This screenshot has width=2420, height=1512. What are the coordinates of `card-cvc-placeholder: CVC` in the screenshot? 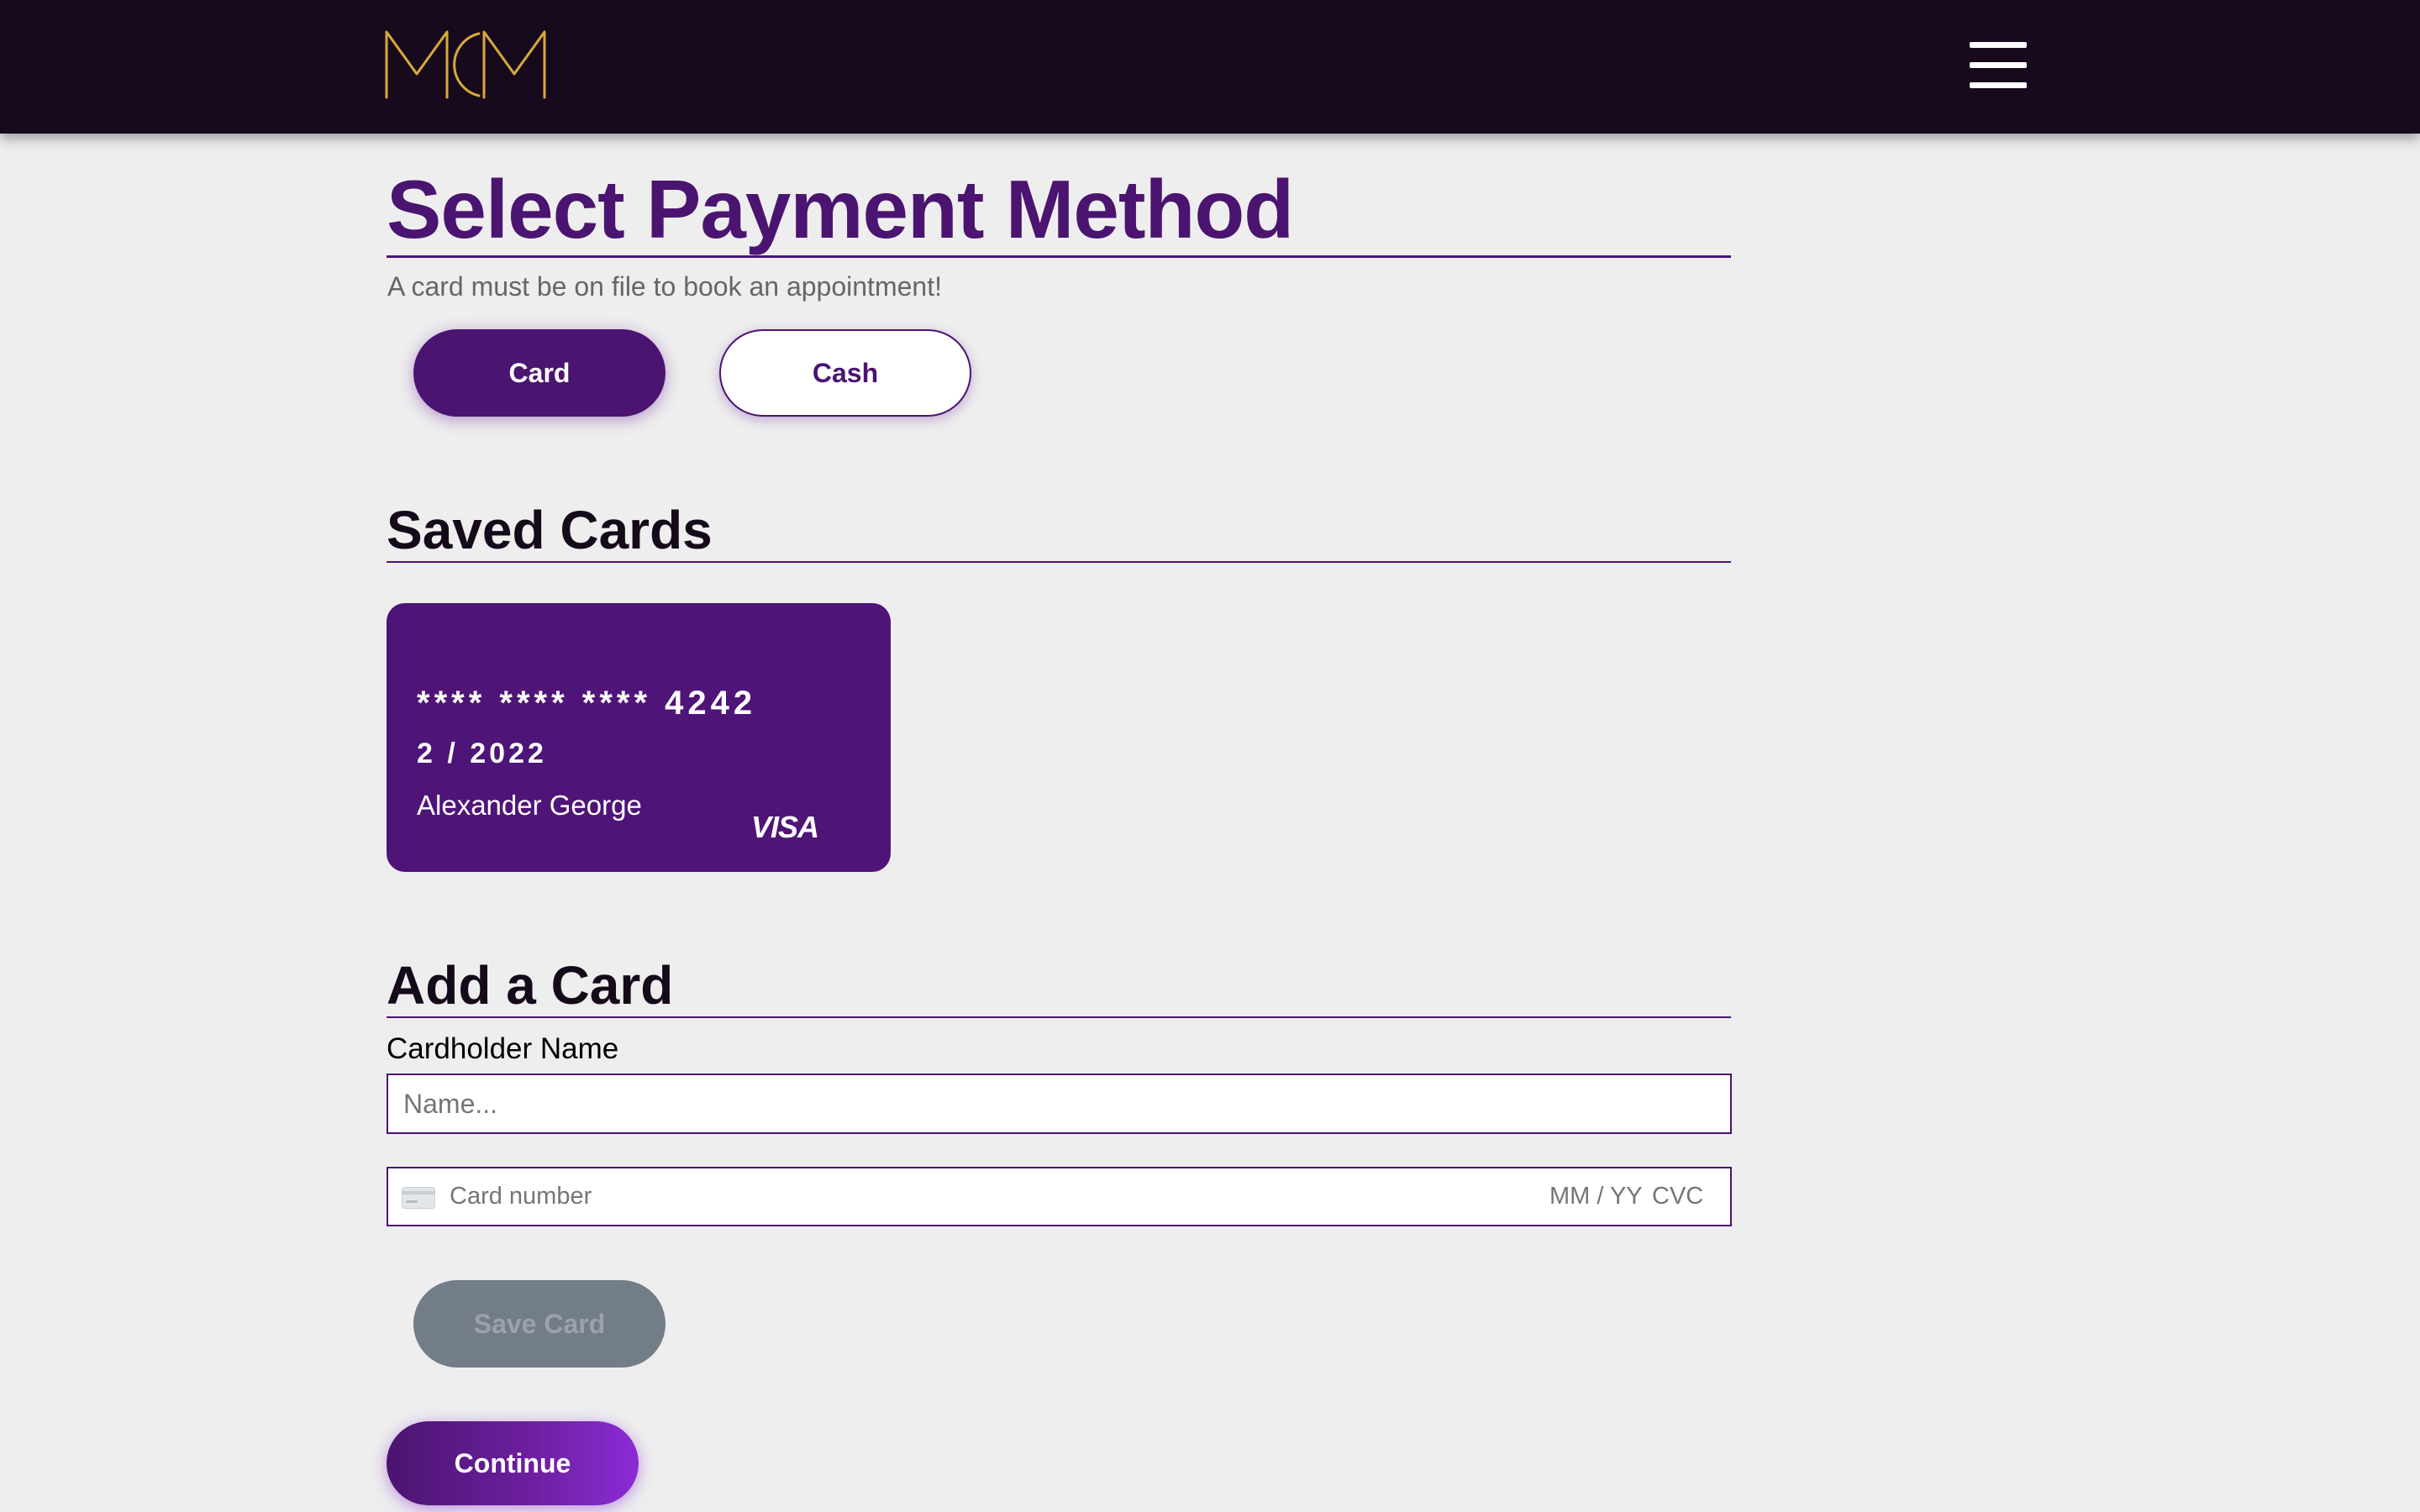 It's located at (1678, 1196).